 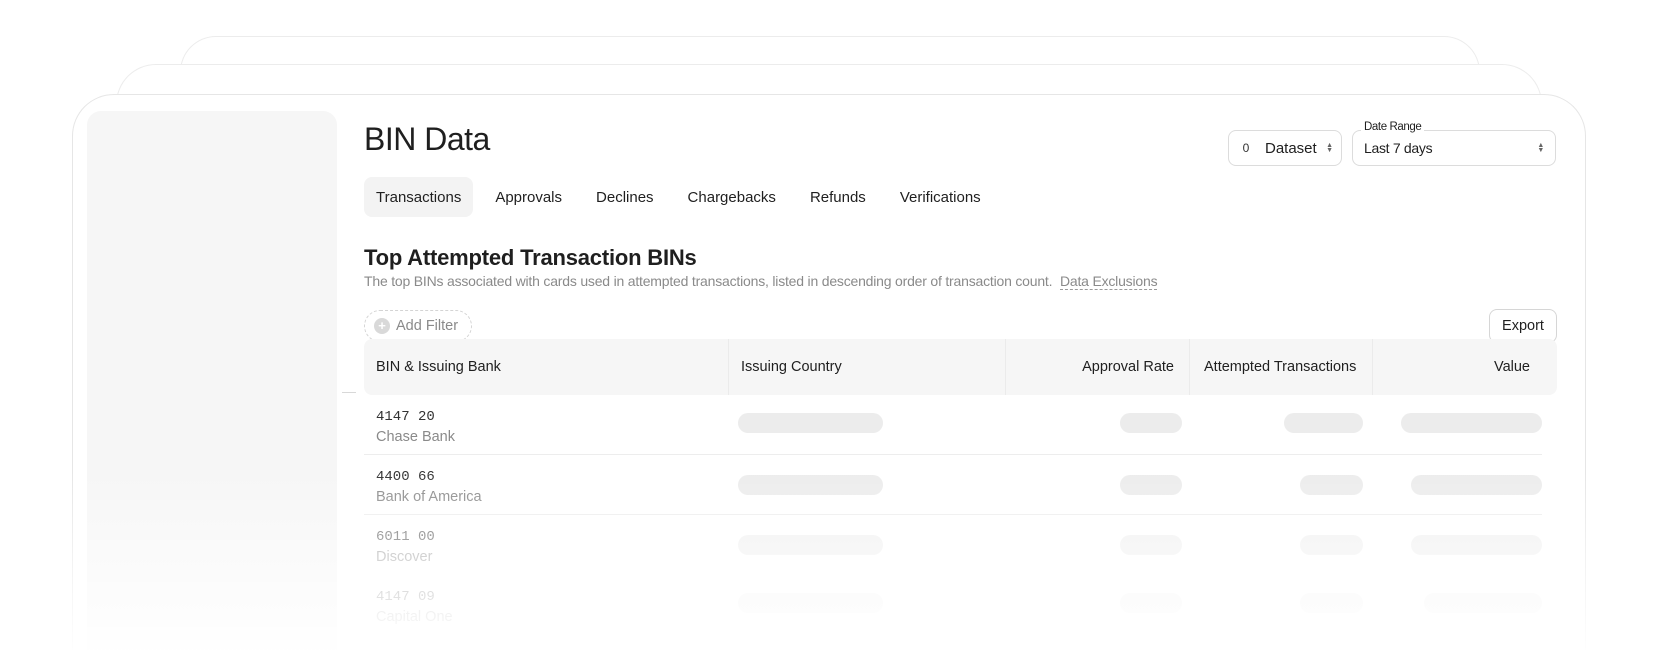 I want to click on bin-number: 4147 20, so click(x=405, y=417).